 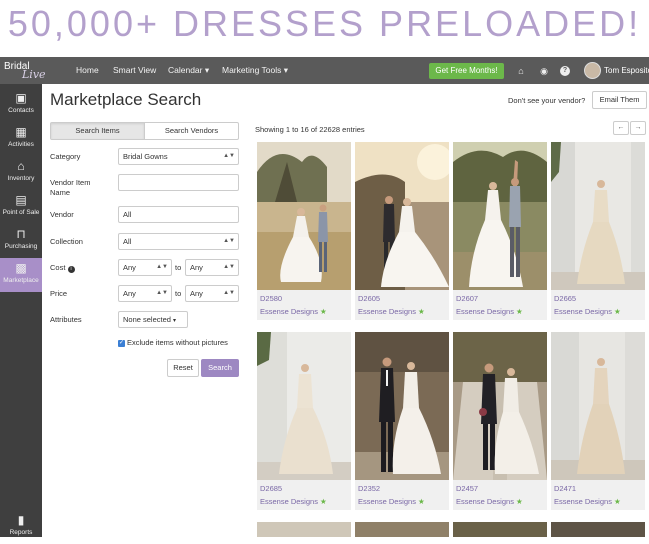 What do you see at coordinates (592, 70) in the screenshot?
I see `avatar` at bounding box center [592, 70].